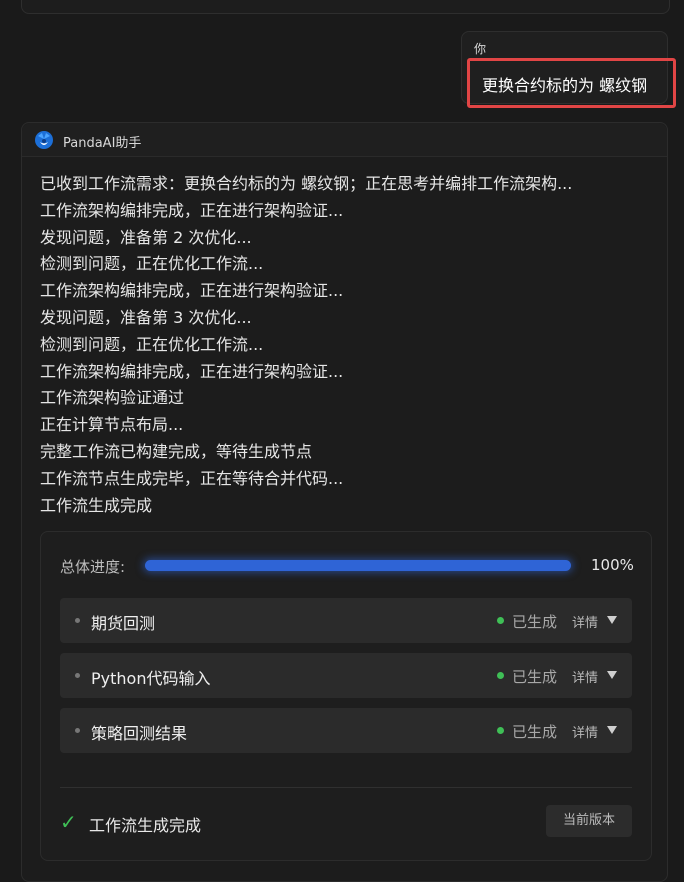  What do you see at coordinates (480, 49) in the screenshot?
I see `user-author-label: 你` at bounding box center [480, 49].